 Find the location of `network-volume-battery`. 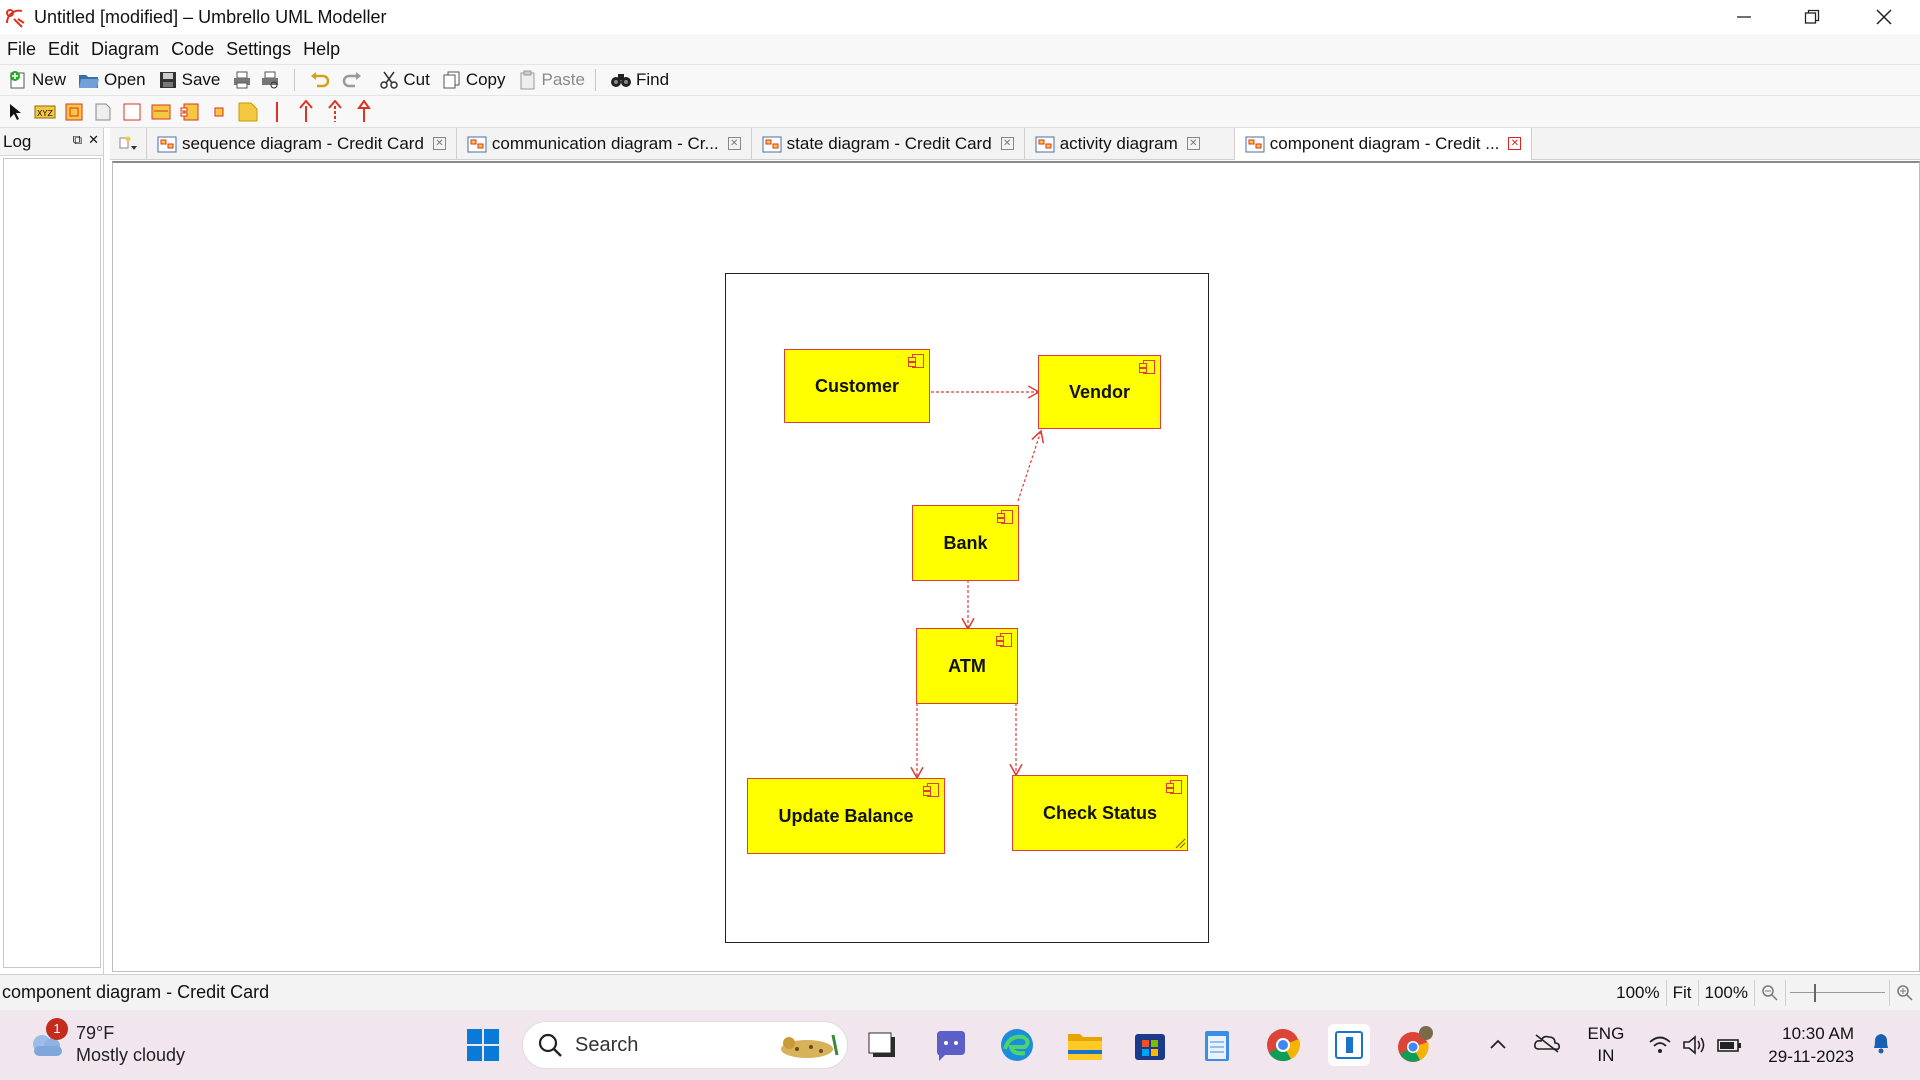

network-volume-battery is located at coordinates (1695, 1045).